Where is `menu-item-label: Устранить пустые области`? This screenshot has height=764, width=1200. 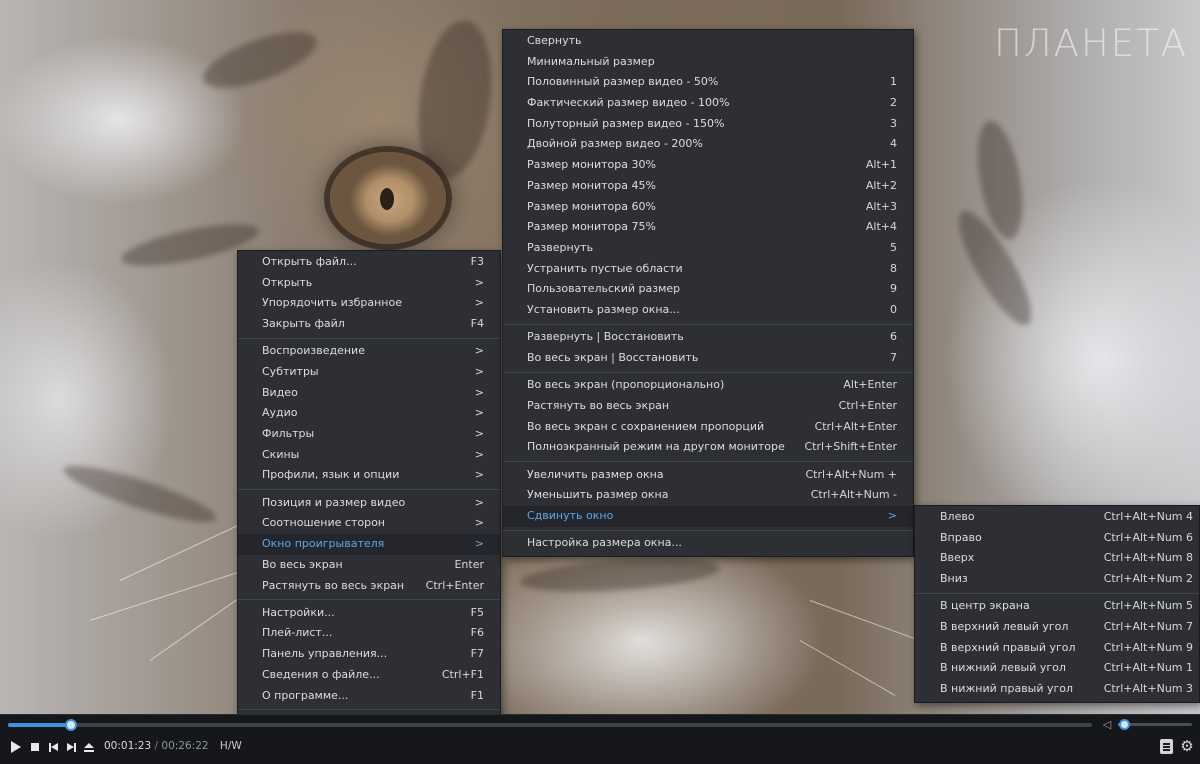 menu-item-label: Устранить пустые области is located at coordinates (605, 268).